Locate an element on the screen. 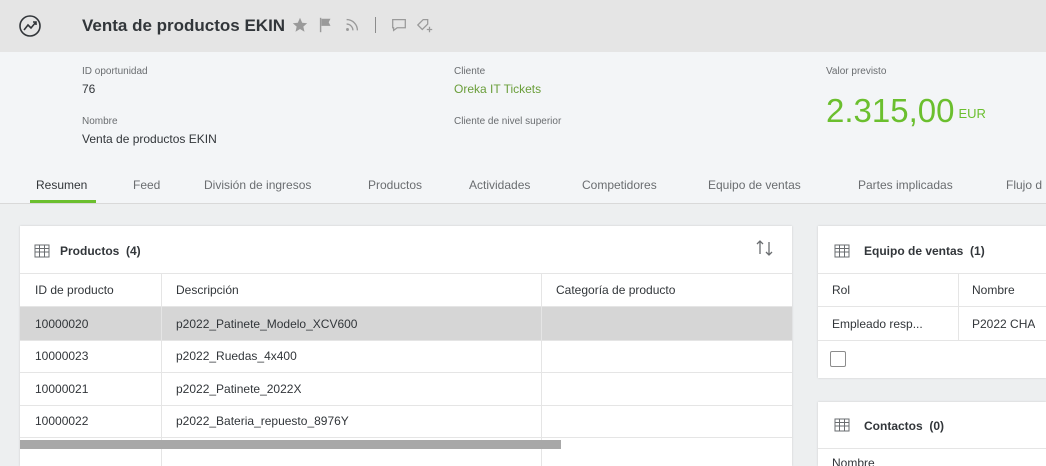 Image resolution: width=1046 pixels, height=466 pixels. employee-name-link: P2022 CHA is located at coordinates (1003, 324).